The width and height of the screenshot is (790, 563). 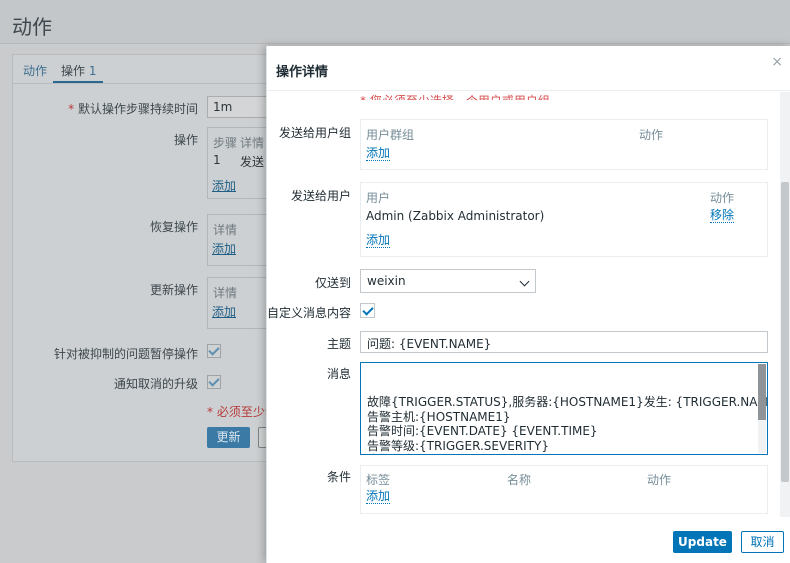 I want to click on recovery-operations-label: 恢复操作, so click(x=173, y=227).